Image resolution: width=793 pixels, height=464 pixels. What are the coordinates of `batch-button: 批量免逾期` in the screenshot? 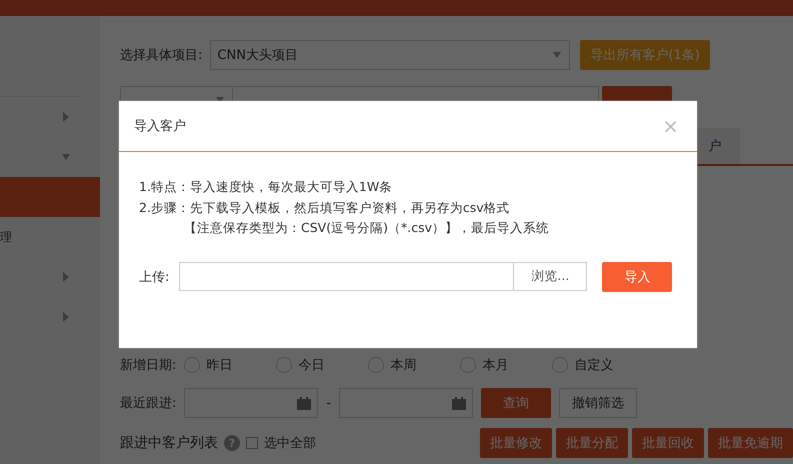 It's located at (750, 443).